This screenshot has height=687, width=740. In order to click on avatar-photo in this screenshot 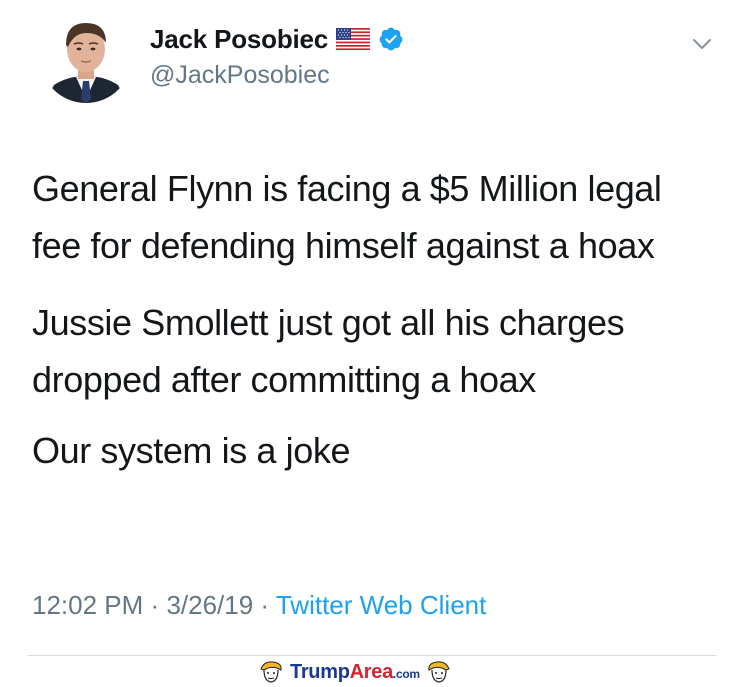, I will do `click(86, 57)`.